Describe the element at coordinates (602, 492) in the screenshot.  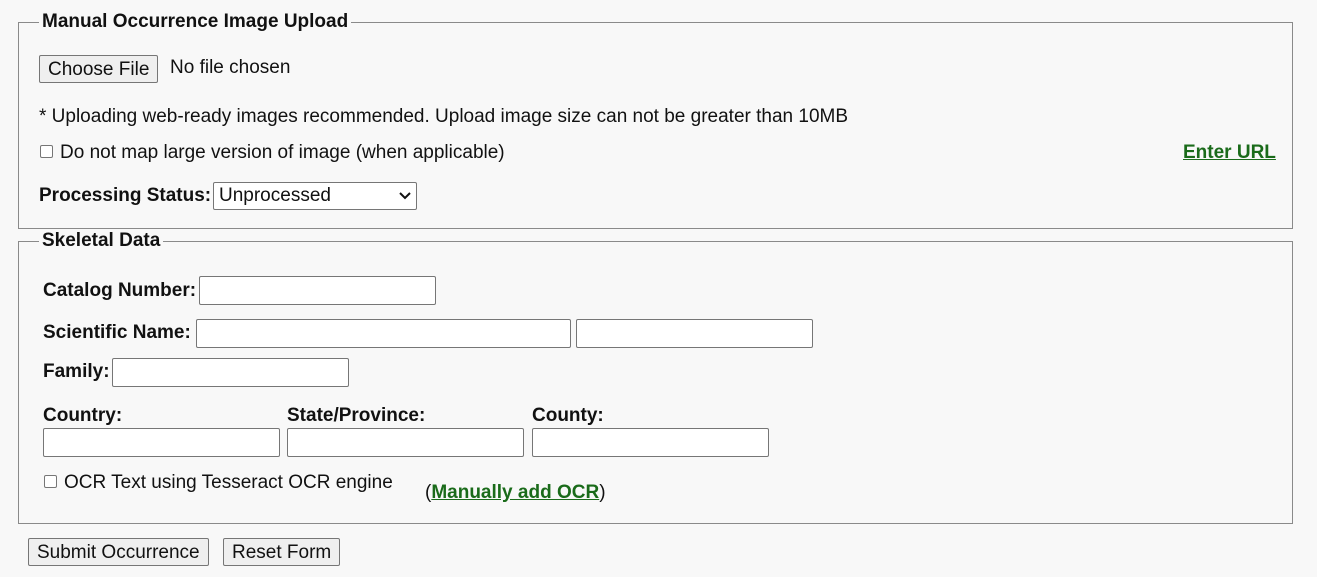
I see `manual-ocr-close-paren: )` at that location.